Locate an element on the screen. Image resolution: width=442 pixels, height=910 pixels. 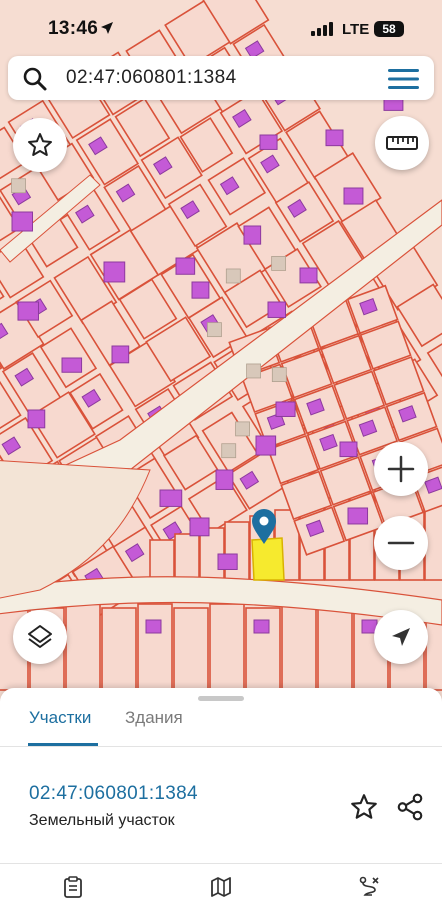
layers-button is located at coordinates (40, 637).